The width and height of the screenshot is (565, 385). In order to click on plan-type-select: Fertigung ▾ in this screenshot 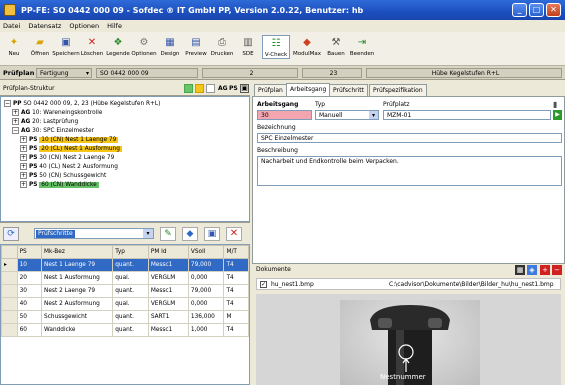, I will do `click(64, 73)`.